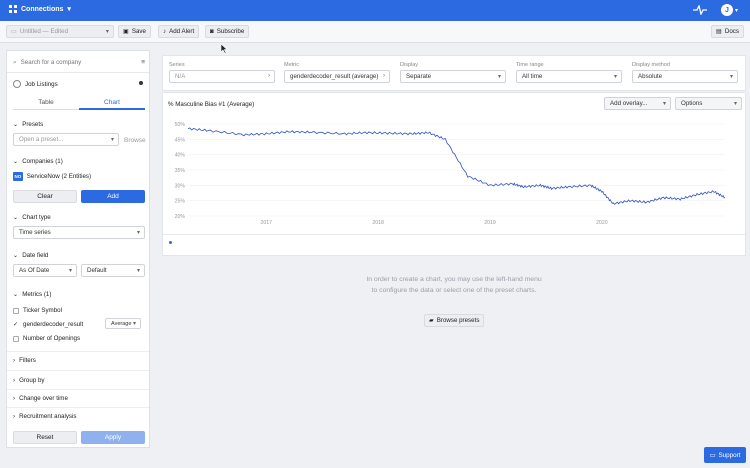 Image resolution: width=750 pixels, height=468 pixels. What do you see at coordinates (46, 338) in the screenshot?
I see `metric-item: Number of Openings` at bounding box center [46, 338].